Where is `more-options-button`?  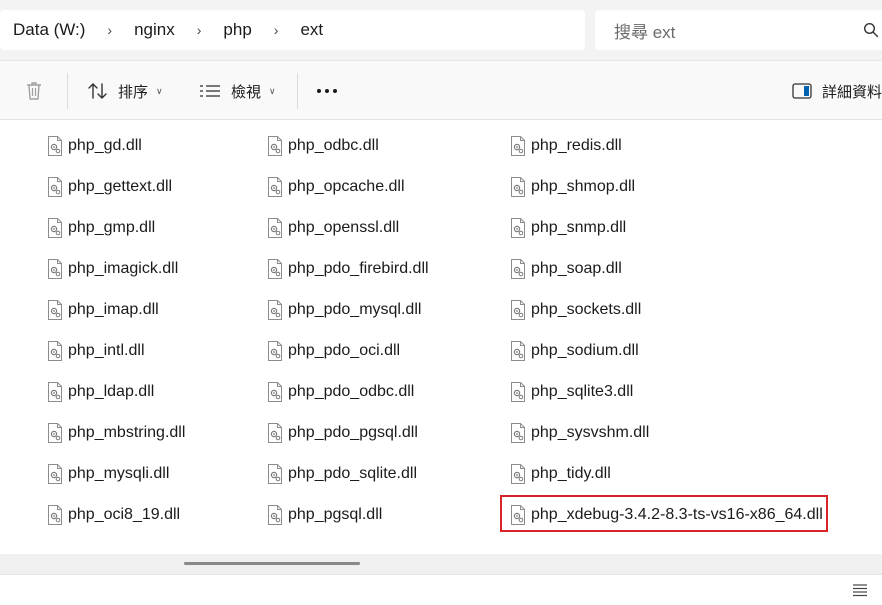
more-options-button is located at coordinates (327, 91).